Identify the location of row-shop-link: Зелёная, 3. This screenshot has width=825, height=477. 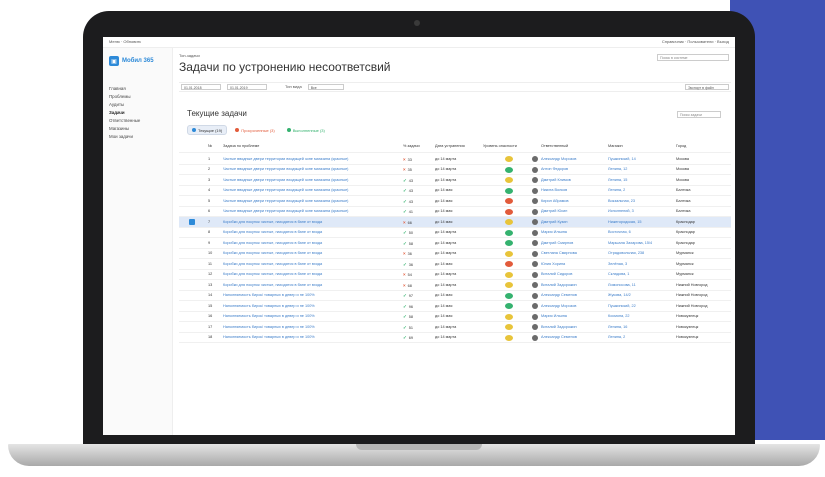
(638, 264).